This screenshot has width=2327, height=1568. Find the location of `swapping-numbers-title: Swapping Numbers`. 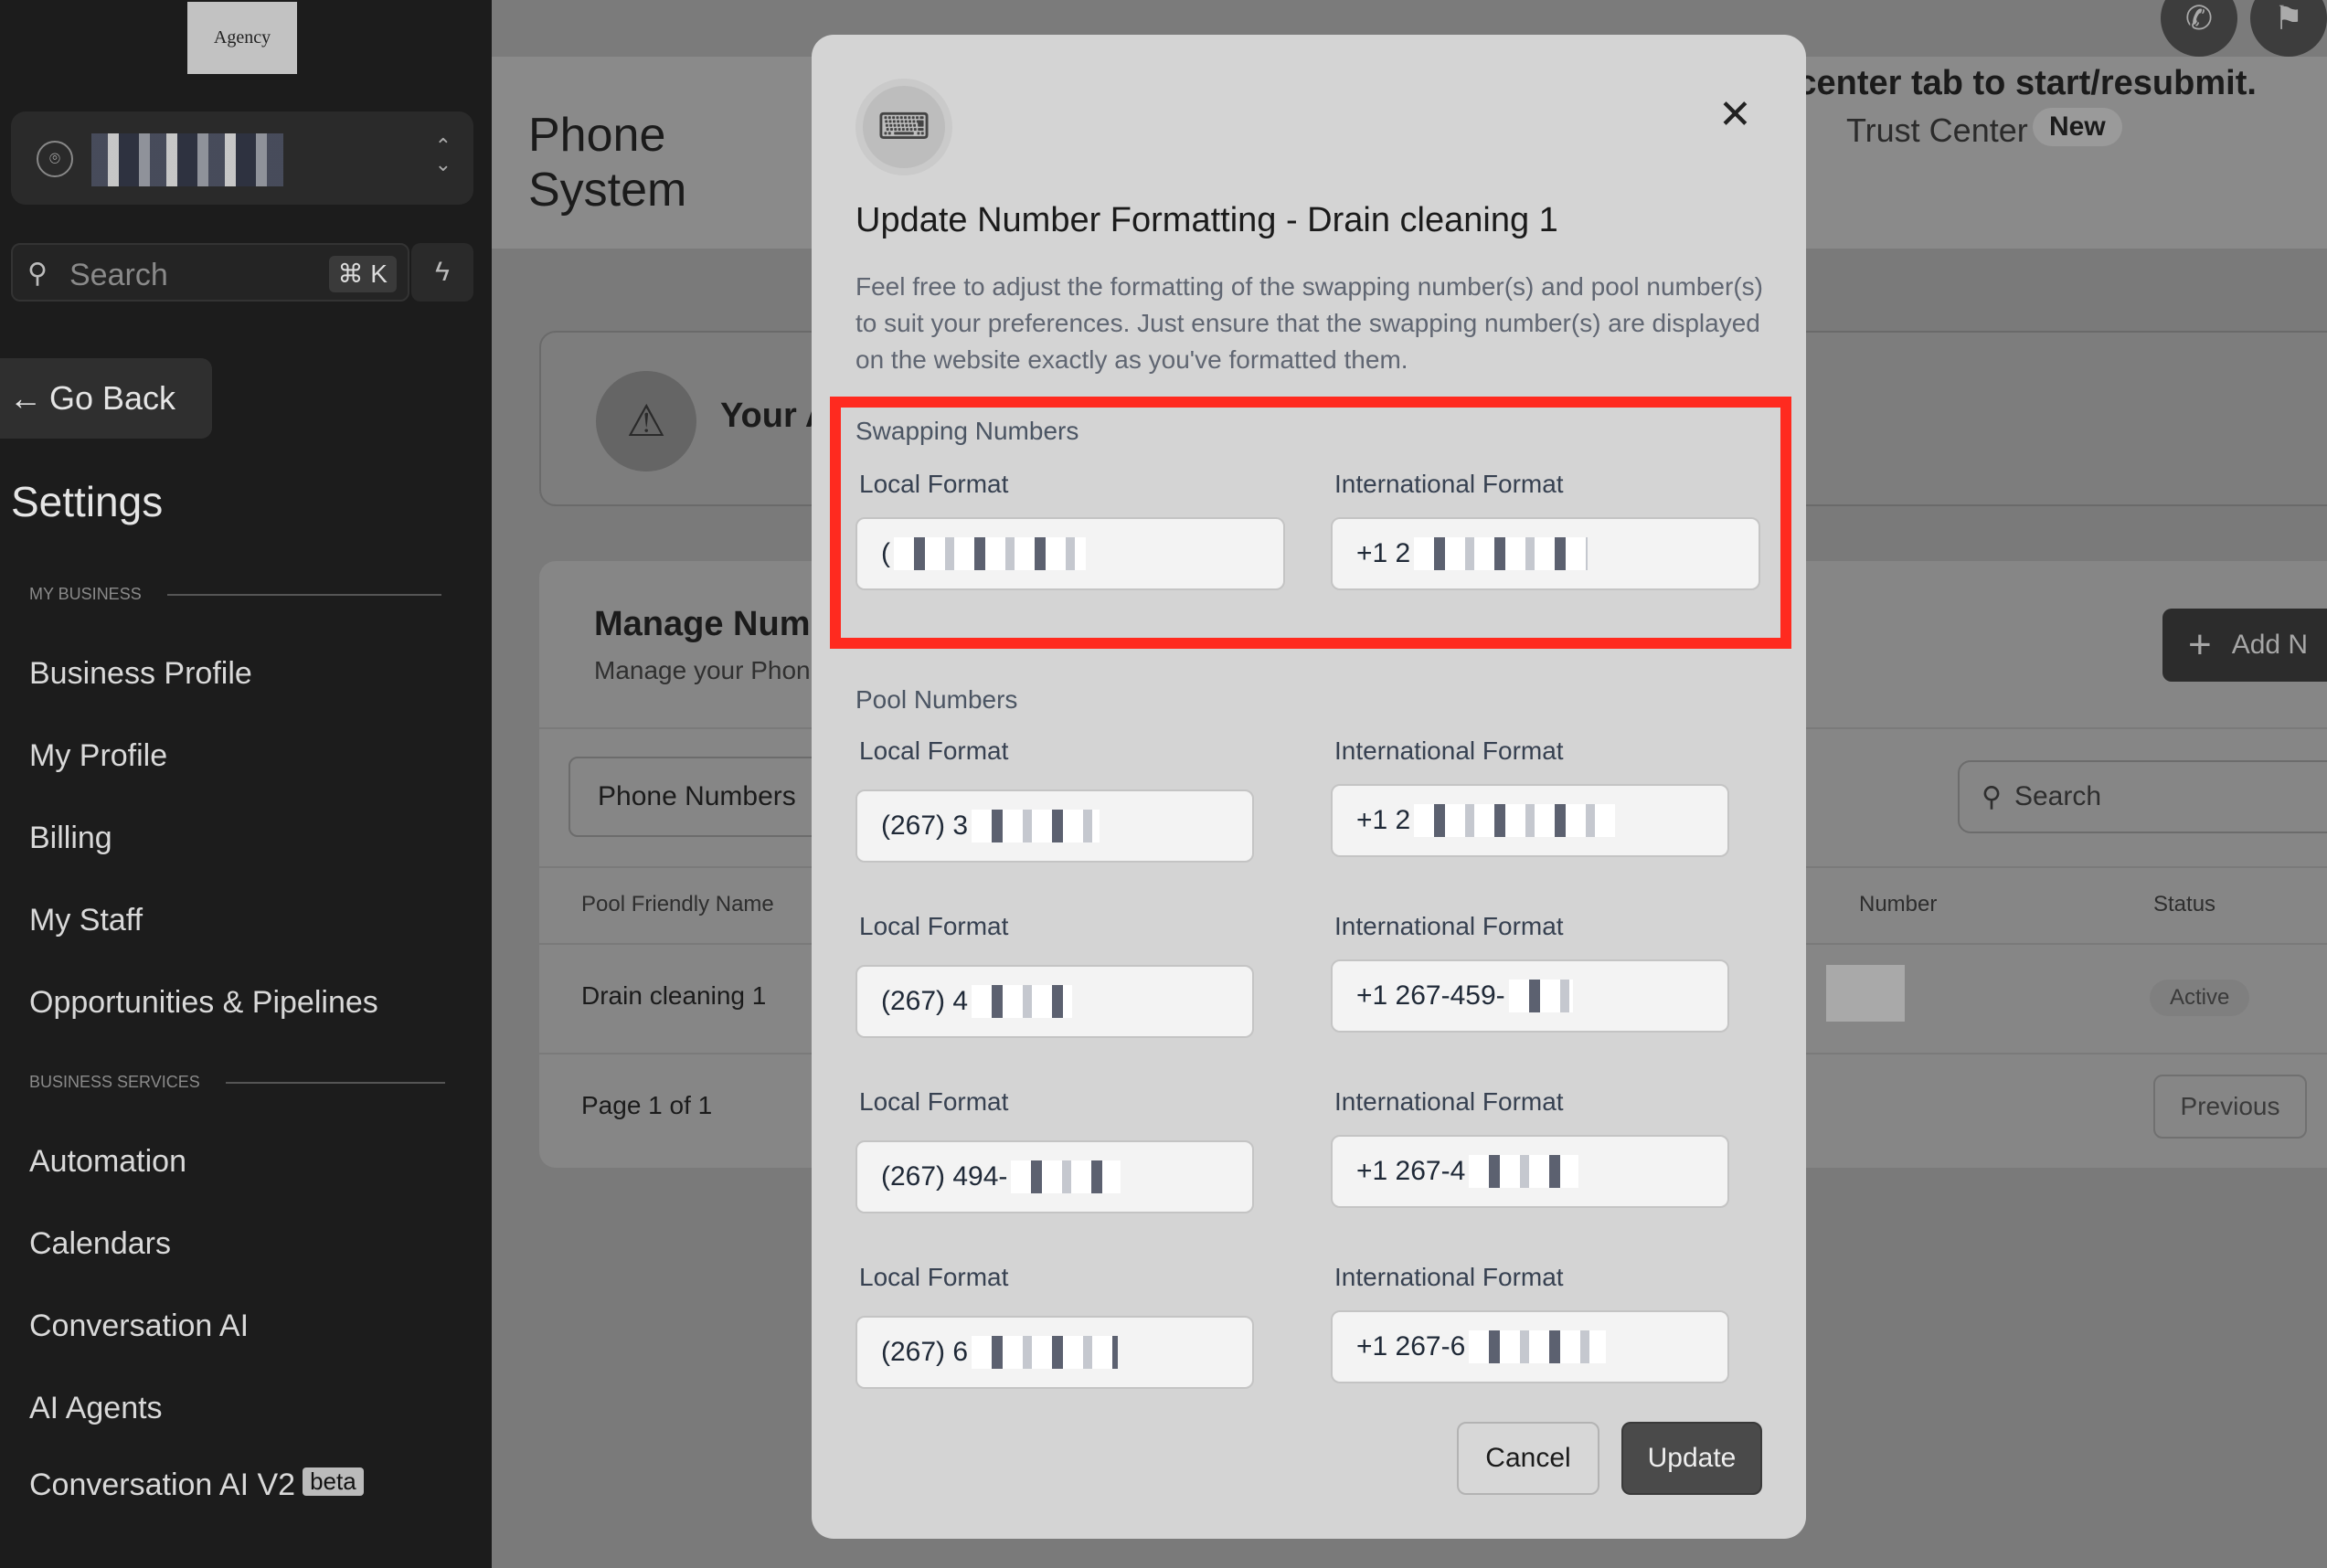

swapping-numbers-title: Swapping Numbers is located at coordinates (967, 431).